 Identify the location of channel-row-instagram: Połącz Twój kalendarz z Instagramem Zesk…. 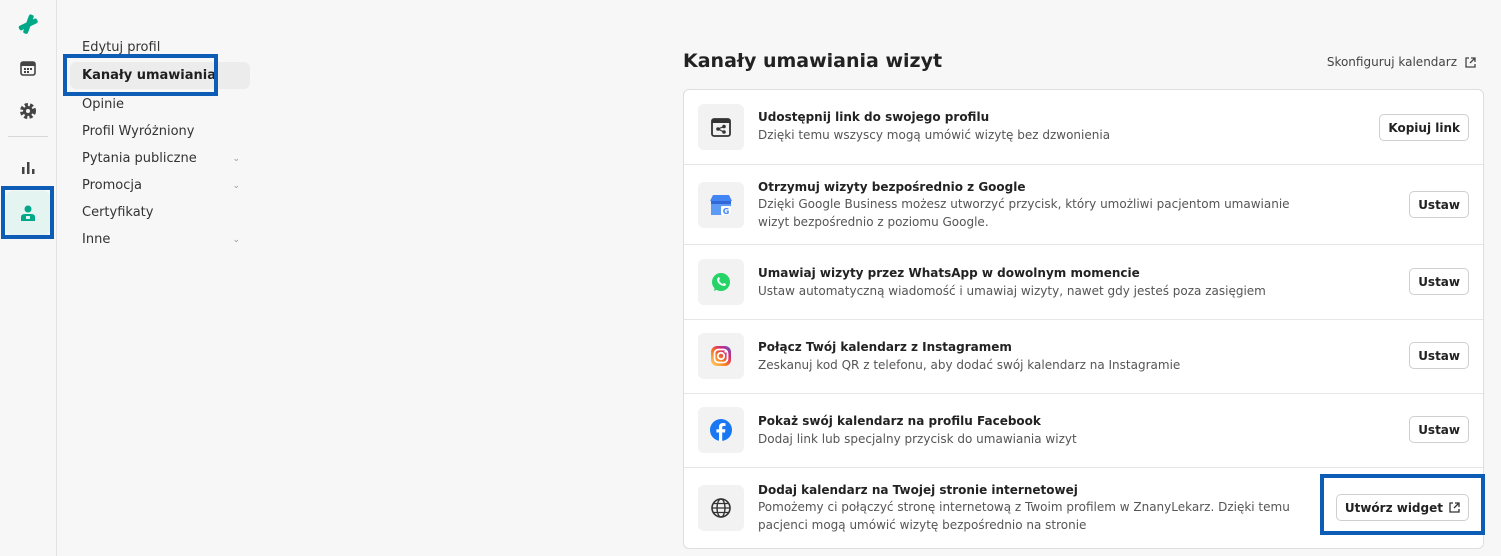
(1083, 357).